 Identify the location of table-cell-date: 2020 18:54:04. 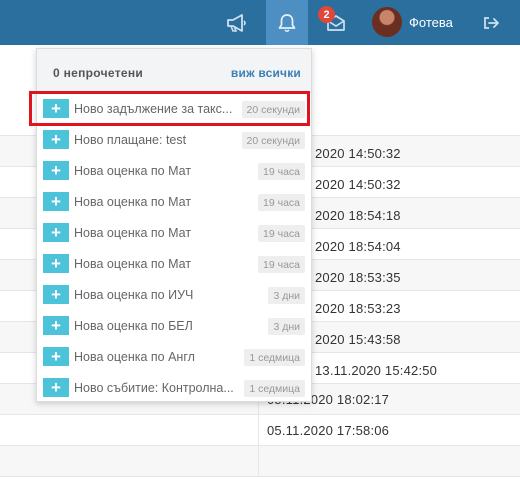
(358, 246).